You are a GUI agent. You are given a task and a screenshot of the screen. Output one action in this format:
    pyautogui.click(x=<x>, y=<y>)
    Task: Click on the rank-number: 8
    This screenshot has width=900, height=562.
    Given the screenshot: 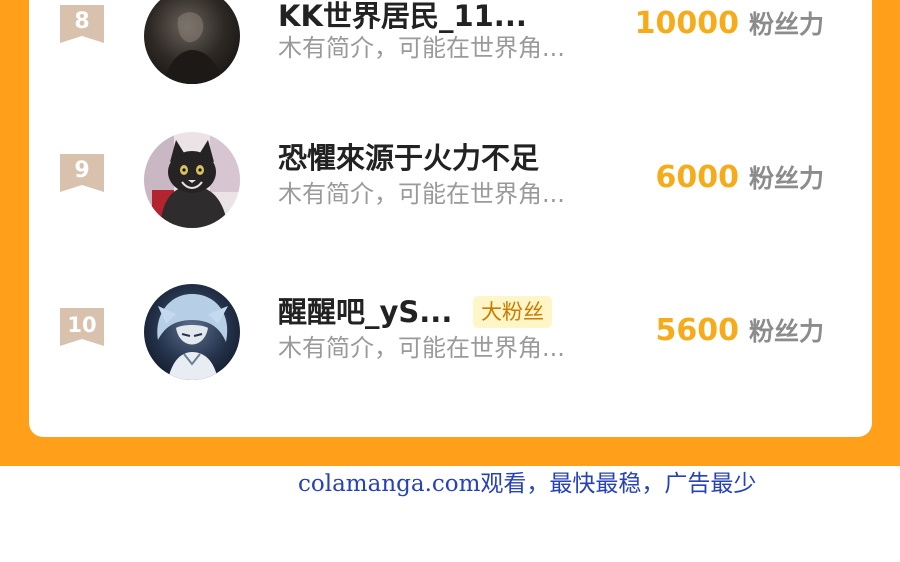 What is the action you would take?
    pyautogui.click(x=82, y=21)
    